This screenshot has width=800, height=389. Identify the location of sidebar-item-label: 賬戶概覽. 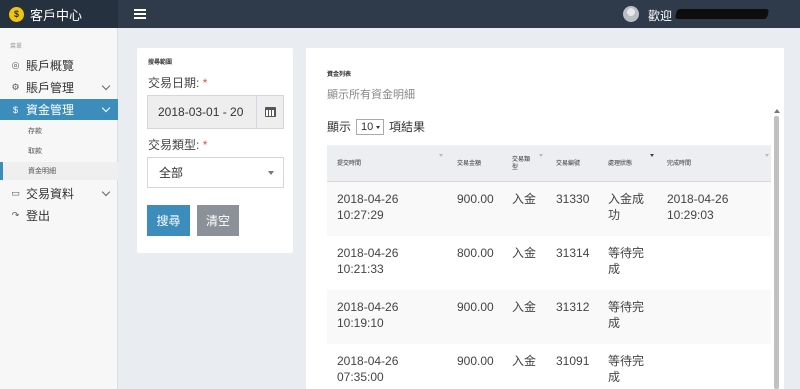
(50, 66).